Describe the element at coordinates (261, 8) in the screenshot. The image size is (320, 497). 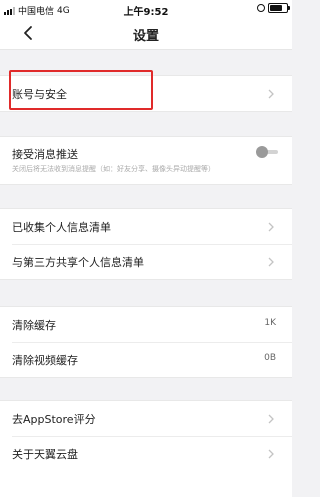
I see `alarm-icon` at that location.